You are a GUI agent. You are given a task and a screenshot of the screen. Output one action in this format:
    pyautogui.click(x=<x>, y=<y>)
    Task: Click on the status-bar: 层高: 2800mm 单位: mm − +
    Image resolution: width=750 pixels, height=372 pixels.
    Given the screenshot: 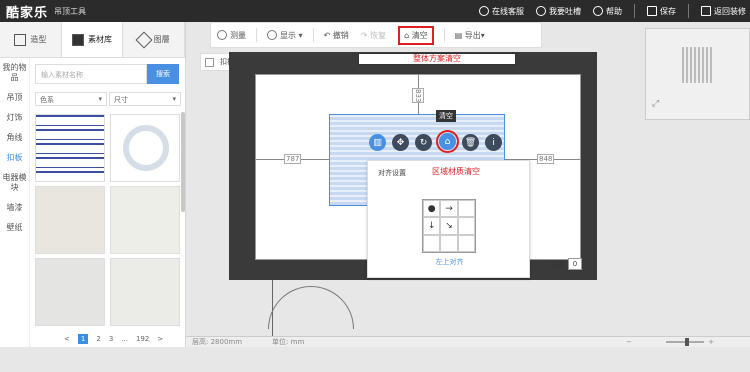 What is the action you would take?
    pyautogui.click(x=468, y=341)
    